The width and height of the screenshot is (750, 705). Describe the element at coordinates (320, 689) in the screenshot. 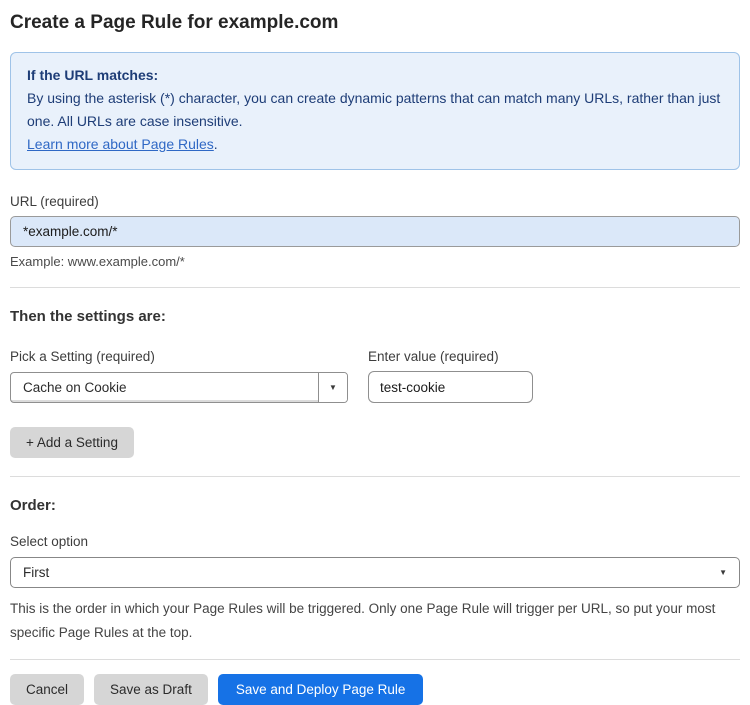

I see `save-deploy-button: Save and Deploy Page Rule` at that location.